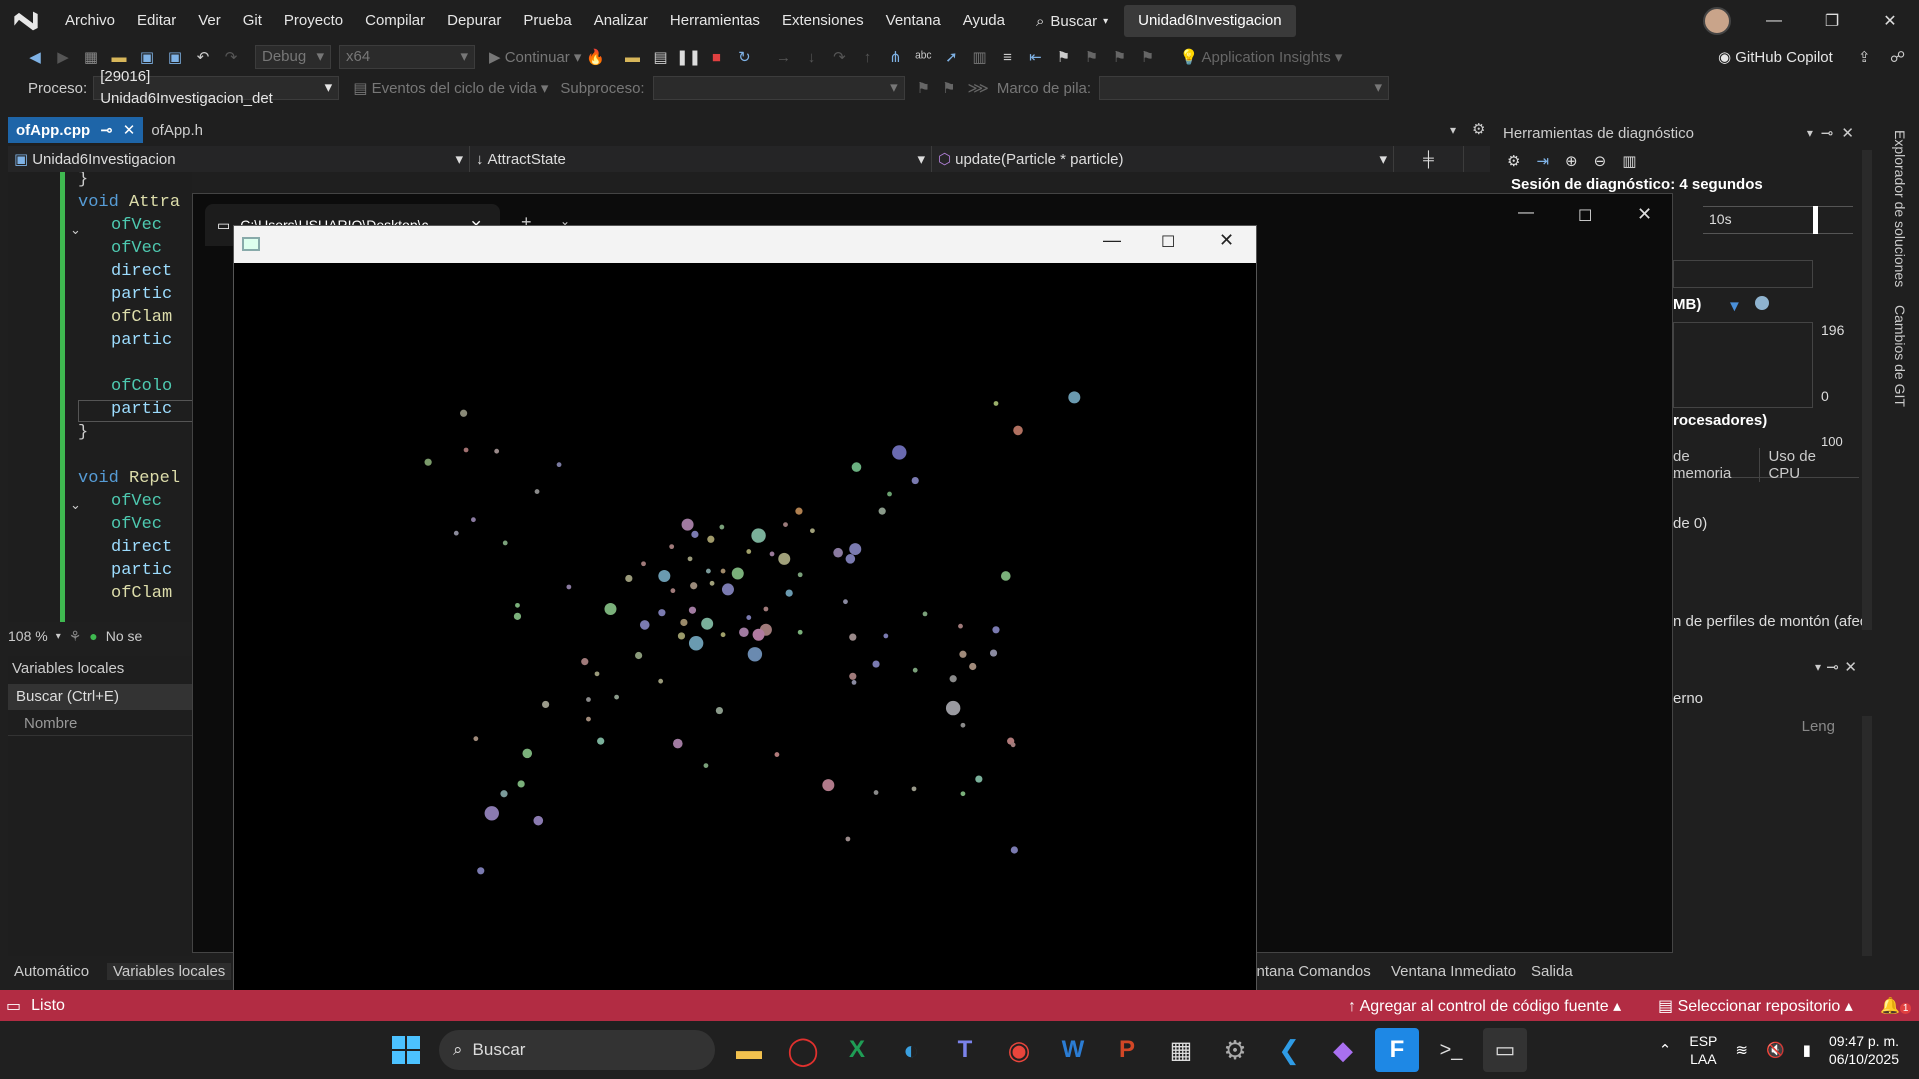 The height and width of the screenshot is (1079, 1919). What do you see at coordinates (547, 21) in the screenshot?
I see `menu-item-prueba: Prueba` at bounding box center [547, 21].